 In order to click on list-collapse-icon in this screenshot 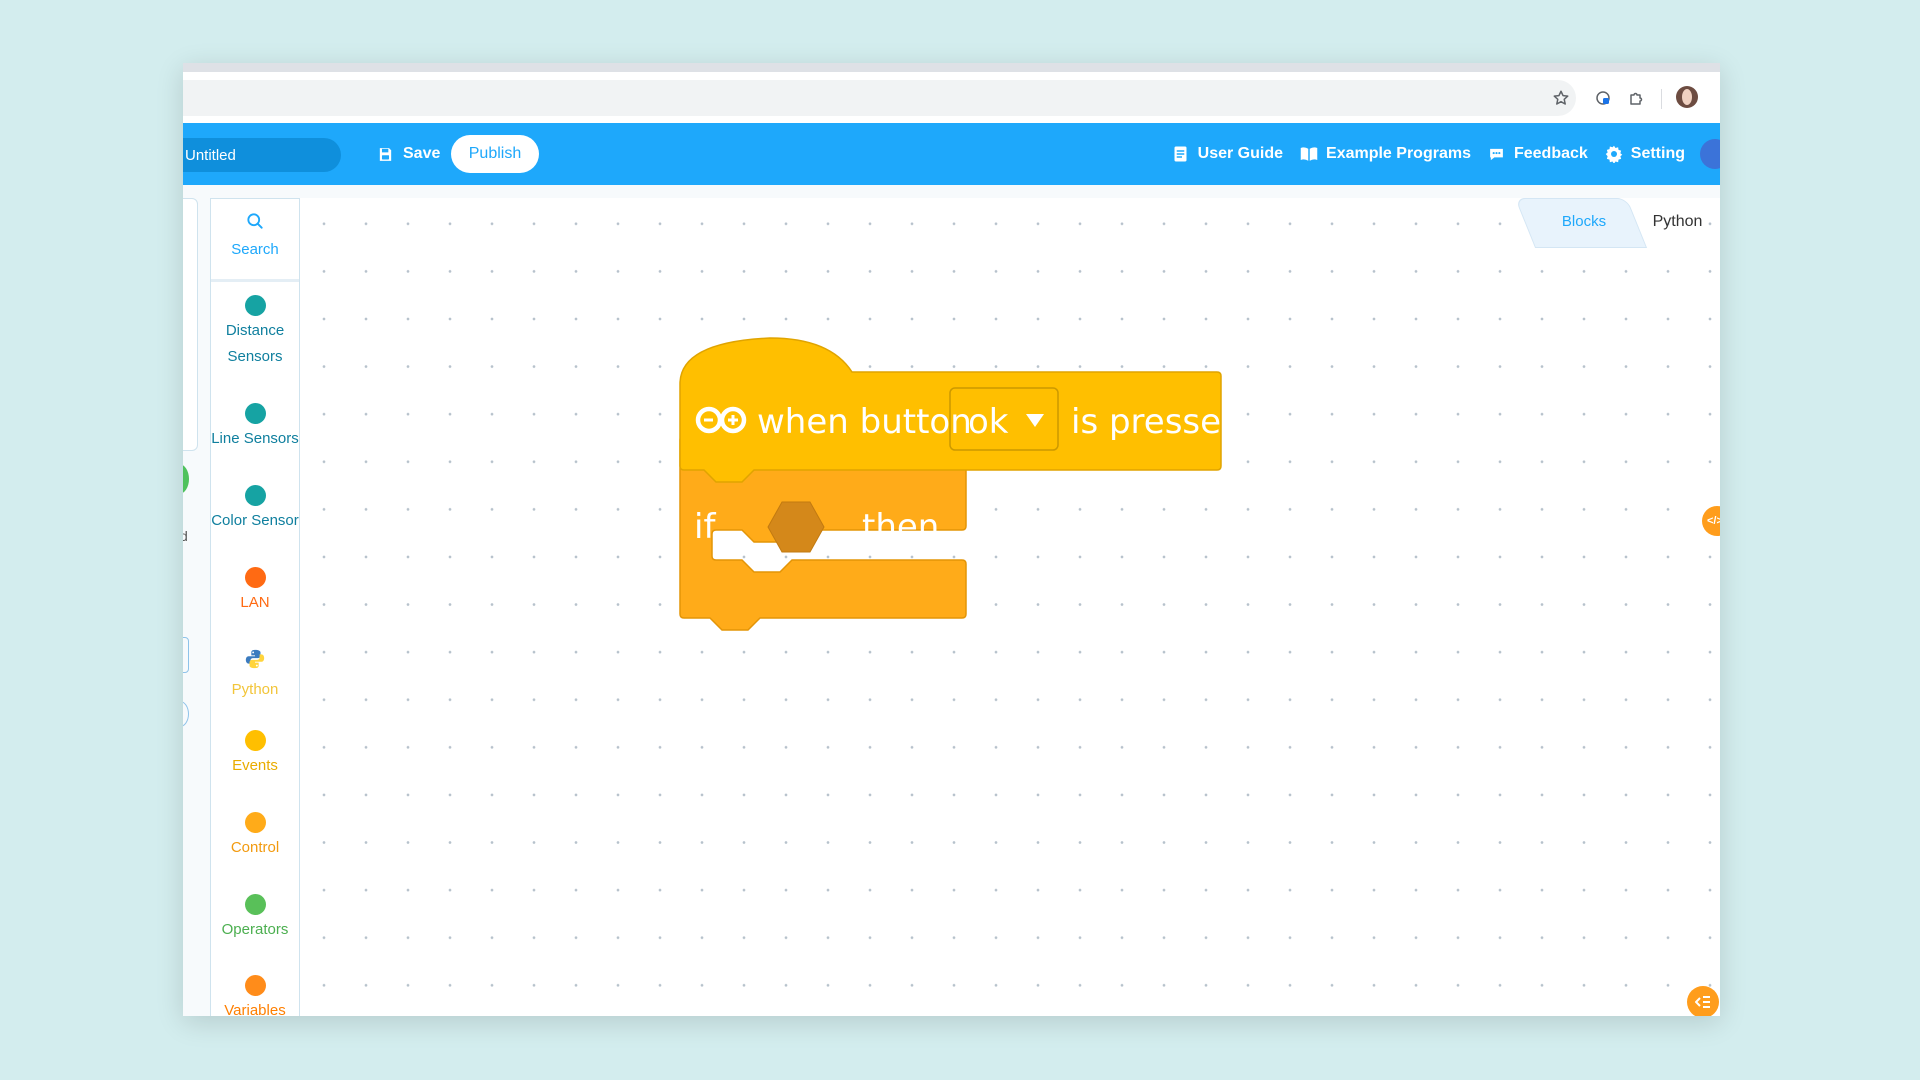, I will do `click(1703, 1001)`.